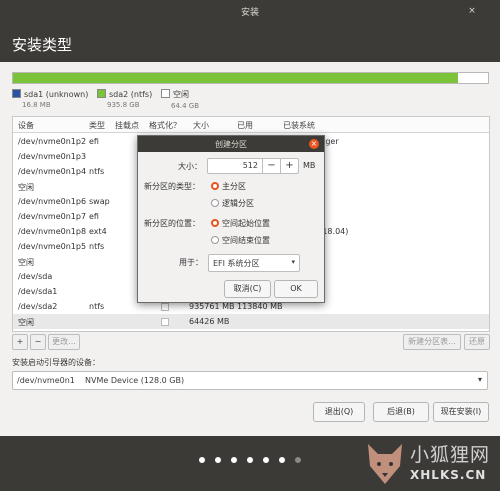 Image resolution: width=500 pixels, height=491 pixels. I want to click on cell-device: /dev/nvme0n1p3, so click(52, 156).